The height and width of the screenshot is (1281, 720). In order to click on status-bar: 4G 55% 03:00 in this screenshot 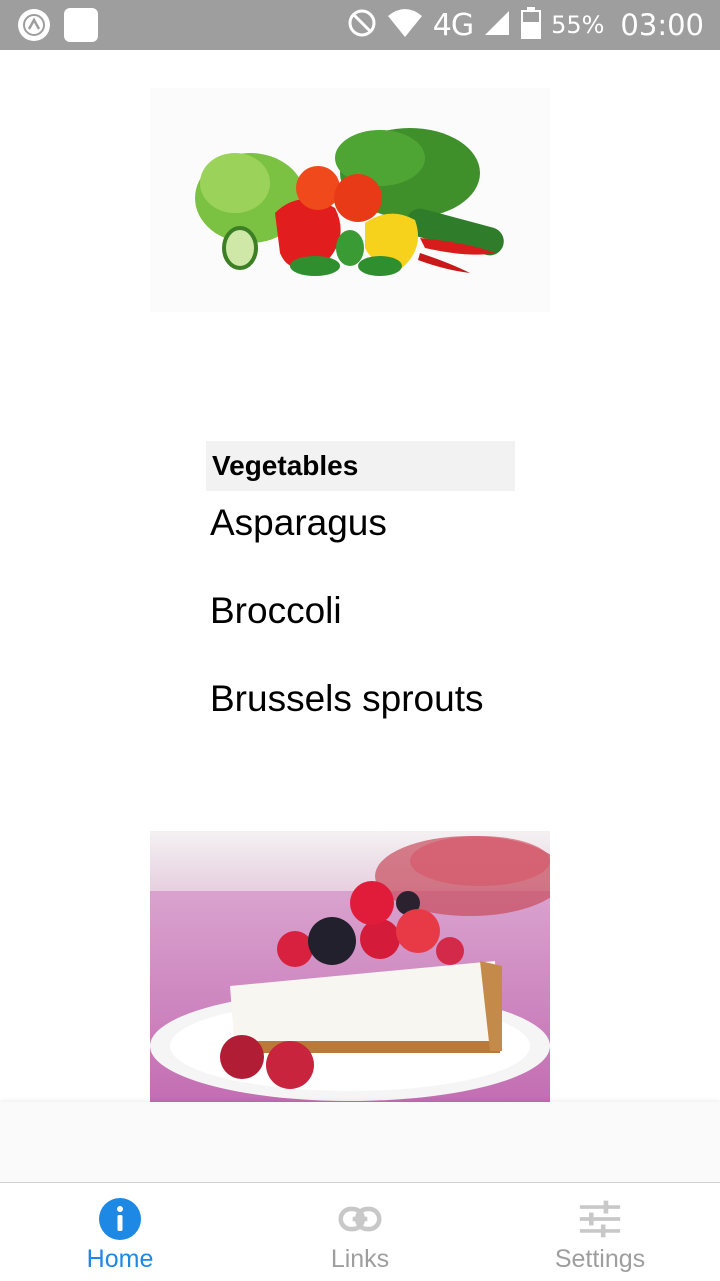, I will do `click(360, 25)`.